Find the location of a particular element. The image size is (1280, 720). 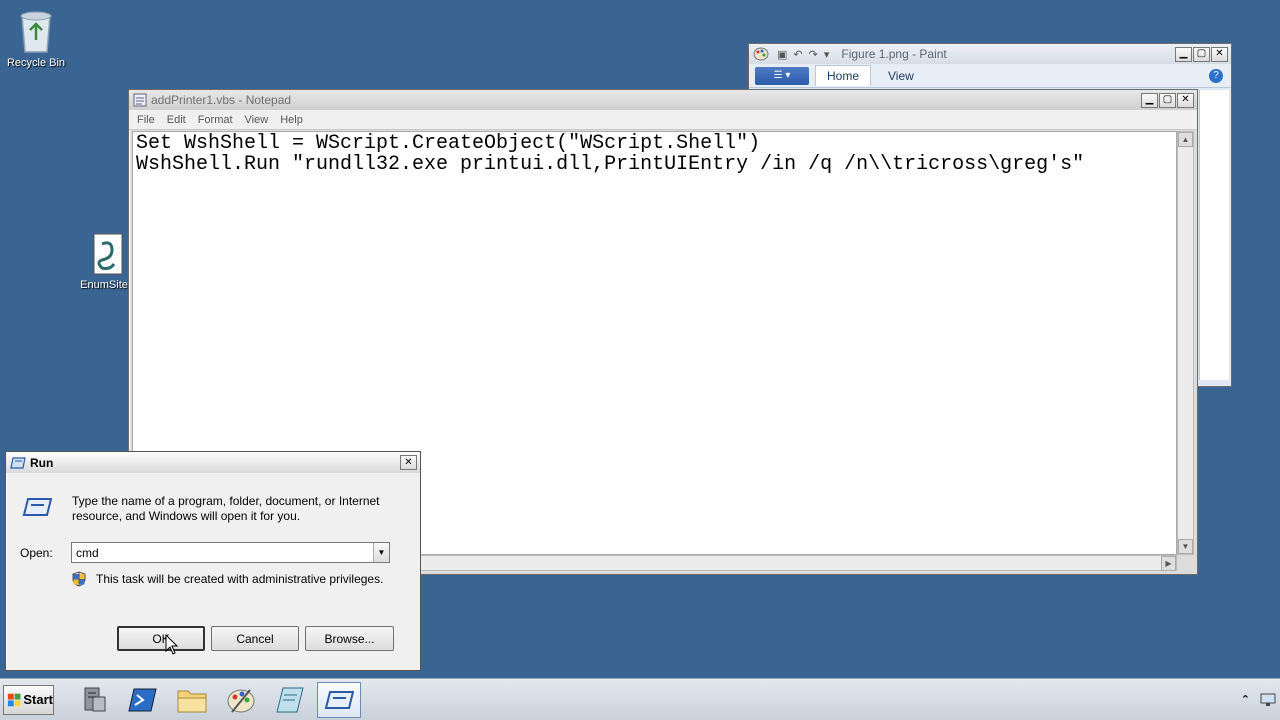

network-icon is located at coordinates (1268, 700).